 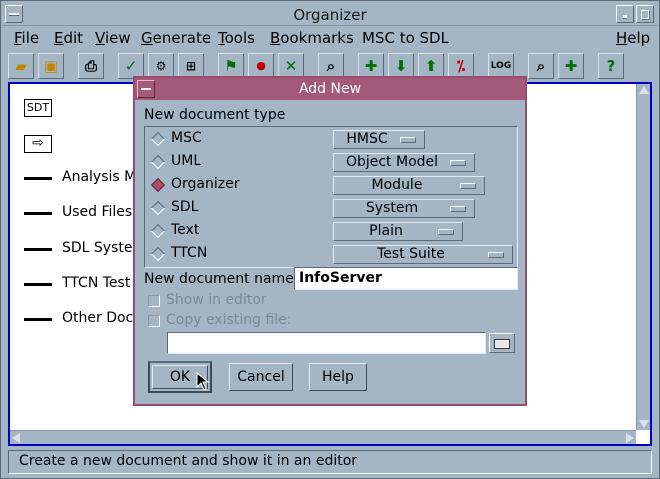 I want to click on sdt-system-icon: SDT, so click(x=38, y=108).